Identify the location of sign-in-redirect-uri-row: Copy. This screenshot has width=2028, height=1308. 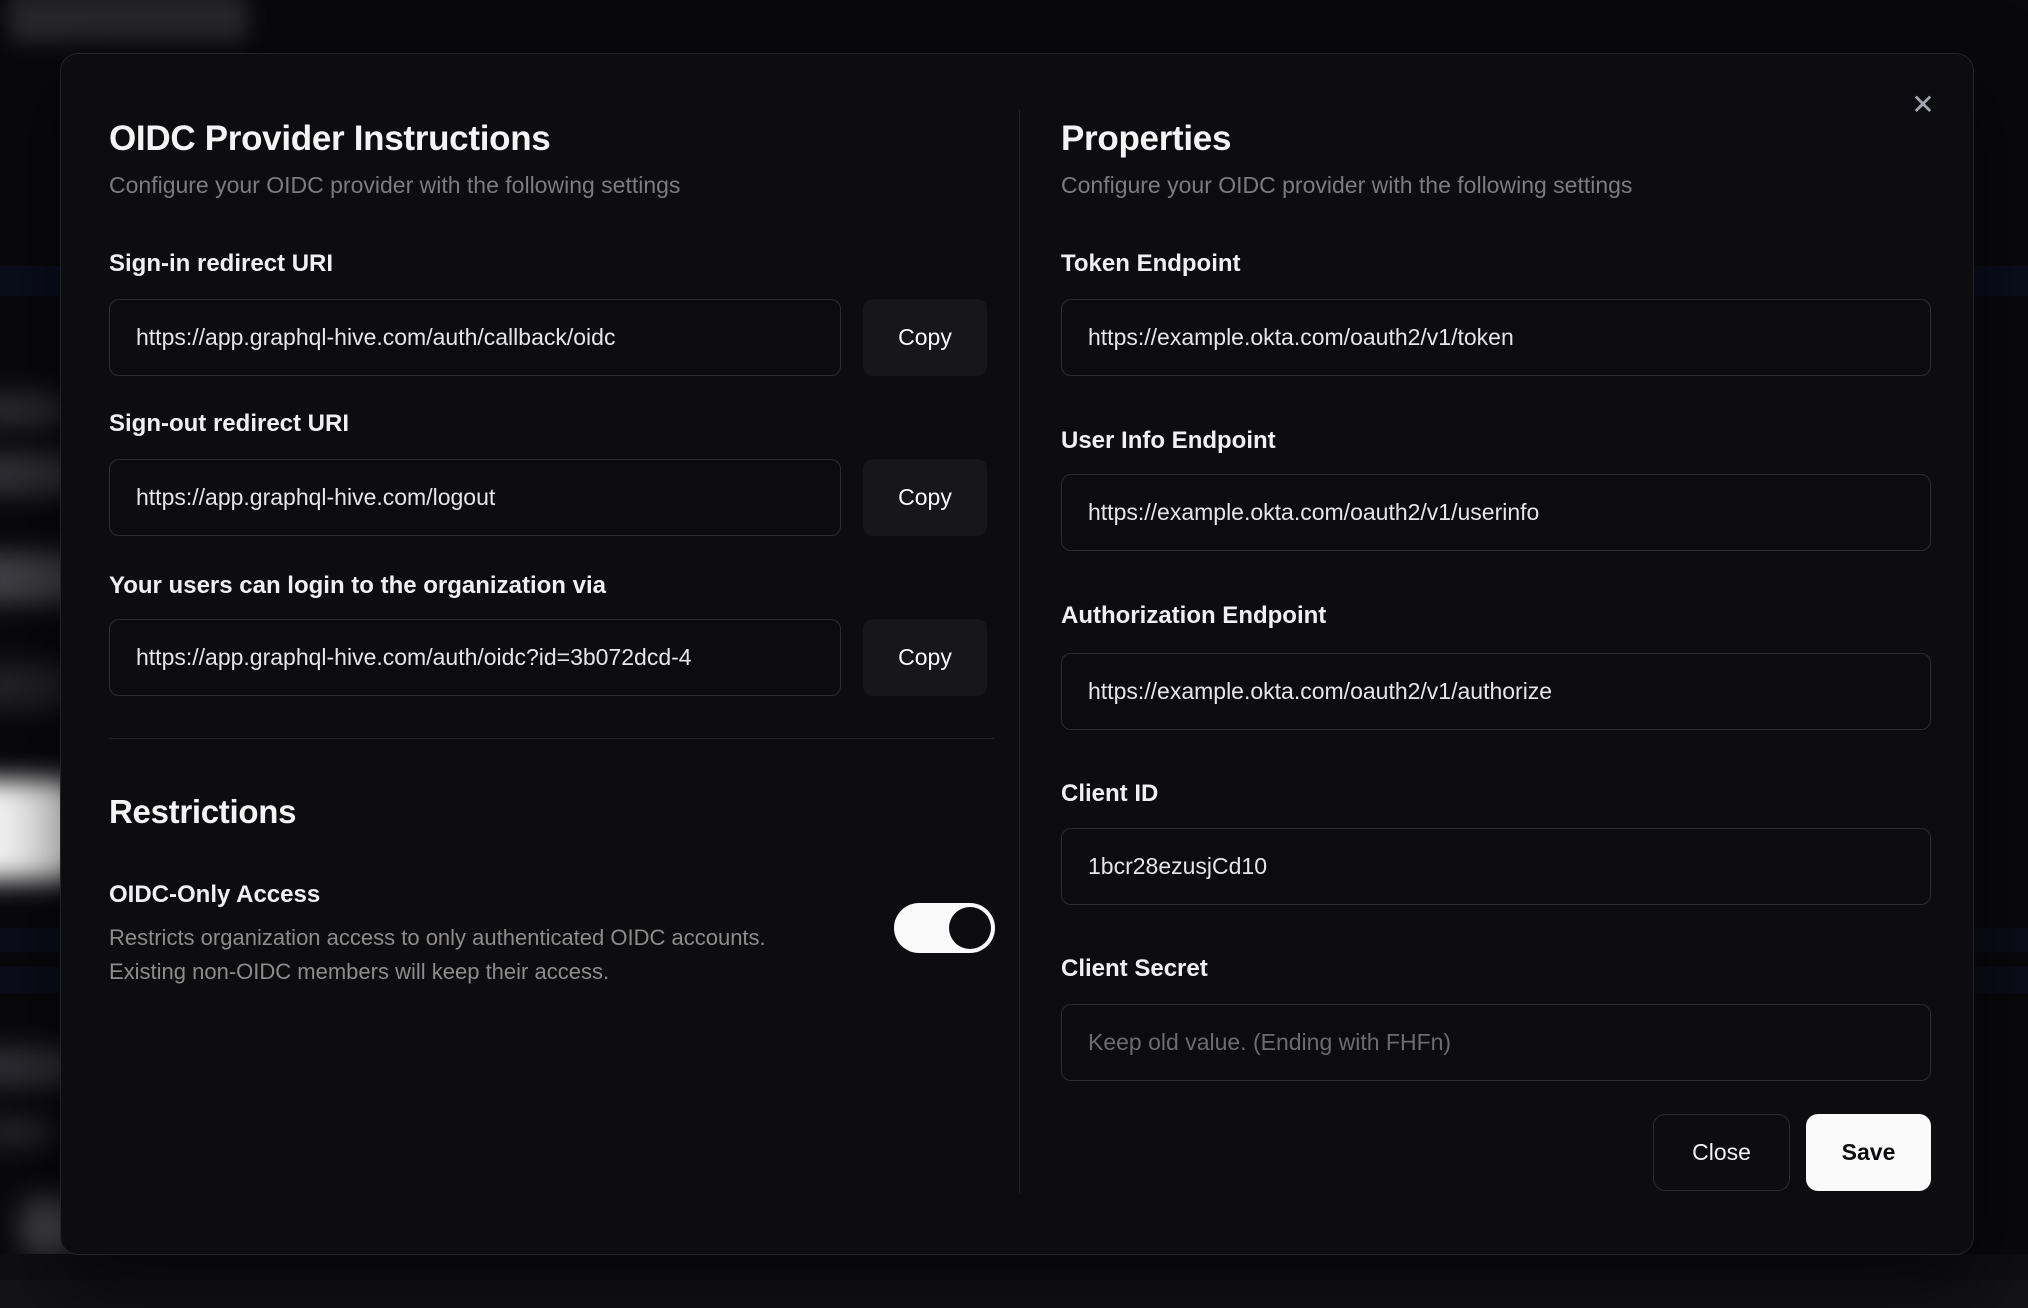
(548, 337).